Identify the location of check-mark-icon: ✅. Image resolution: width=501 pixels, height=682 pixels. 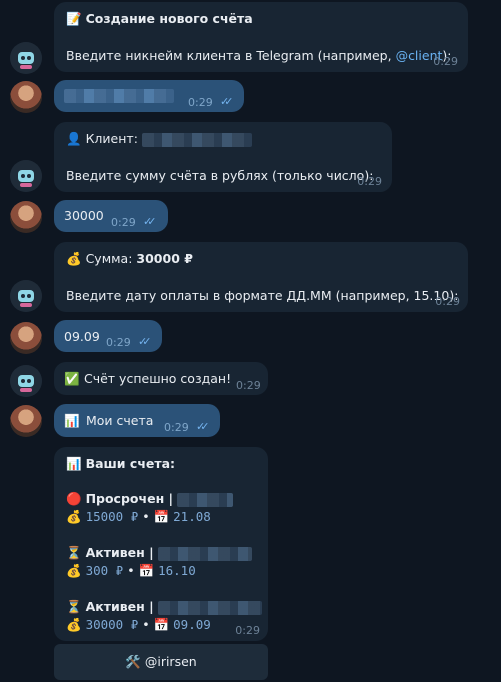
(72, 378).